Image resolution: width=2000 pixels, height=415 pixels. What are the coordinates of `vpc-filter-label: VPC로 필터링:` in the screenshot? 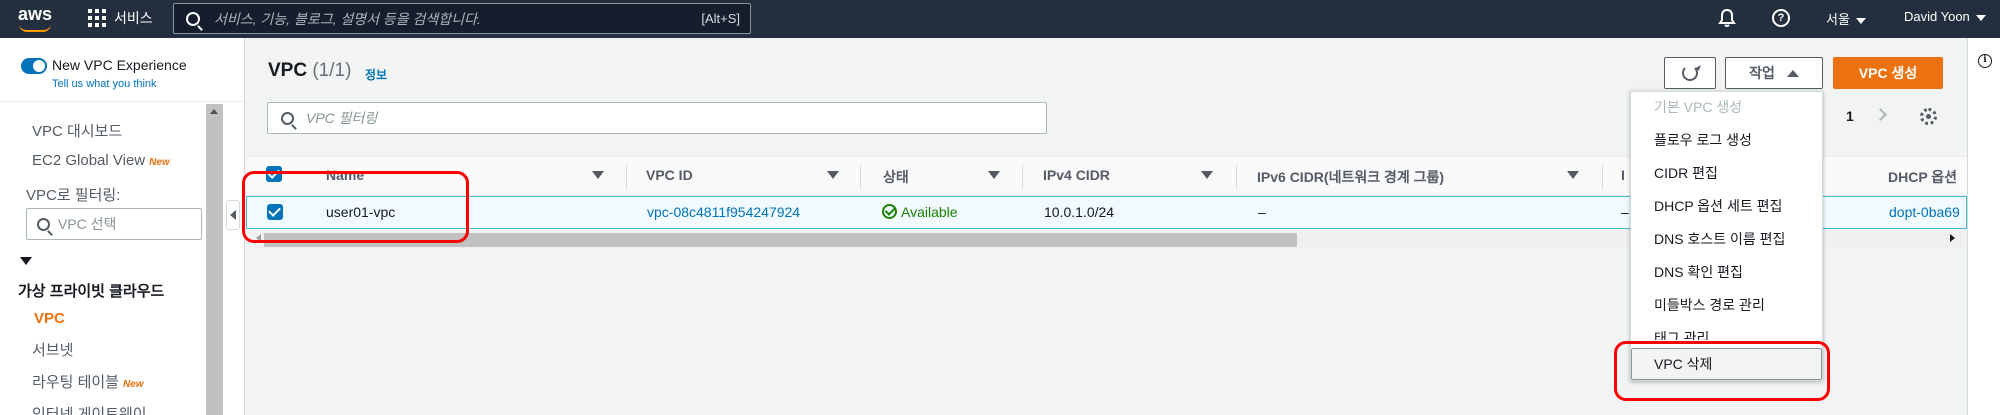 It's located at (73, 195).